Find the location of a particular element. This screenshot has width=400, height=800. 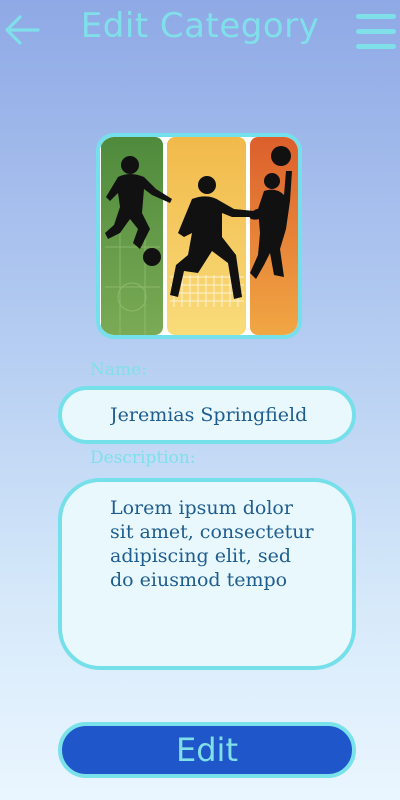

sports-silhouettes-image is located at coordinates (199, 236).